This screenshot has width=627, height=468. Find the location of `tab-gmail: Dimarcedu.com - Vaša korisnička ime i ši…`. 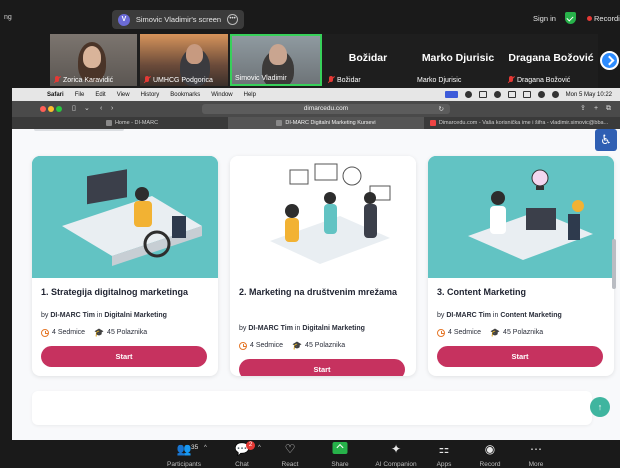

tab-gmail: Dimarcedu.com - Vaša korisnička ime i ši… is located at coordinates (519, 123).